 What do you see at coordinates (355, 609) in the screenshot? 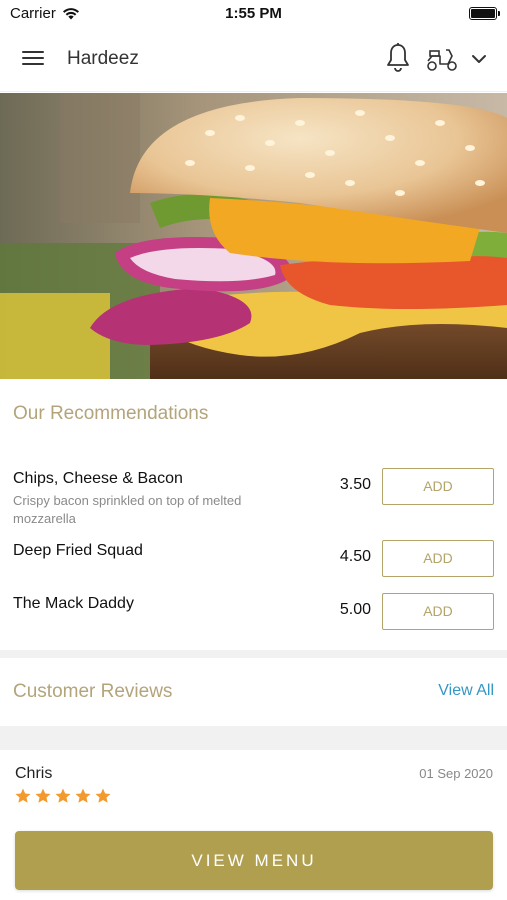
I see `menu-item-price: 5.00` at bounding box center [355, 609].